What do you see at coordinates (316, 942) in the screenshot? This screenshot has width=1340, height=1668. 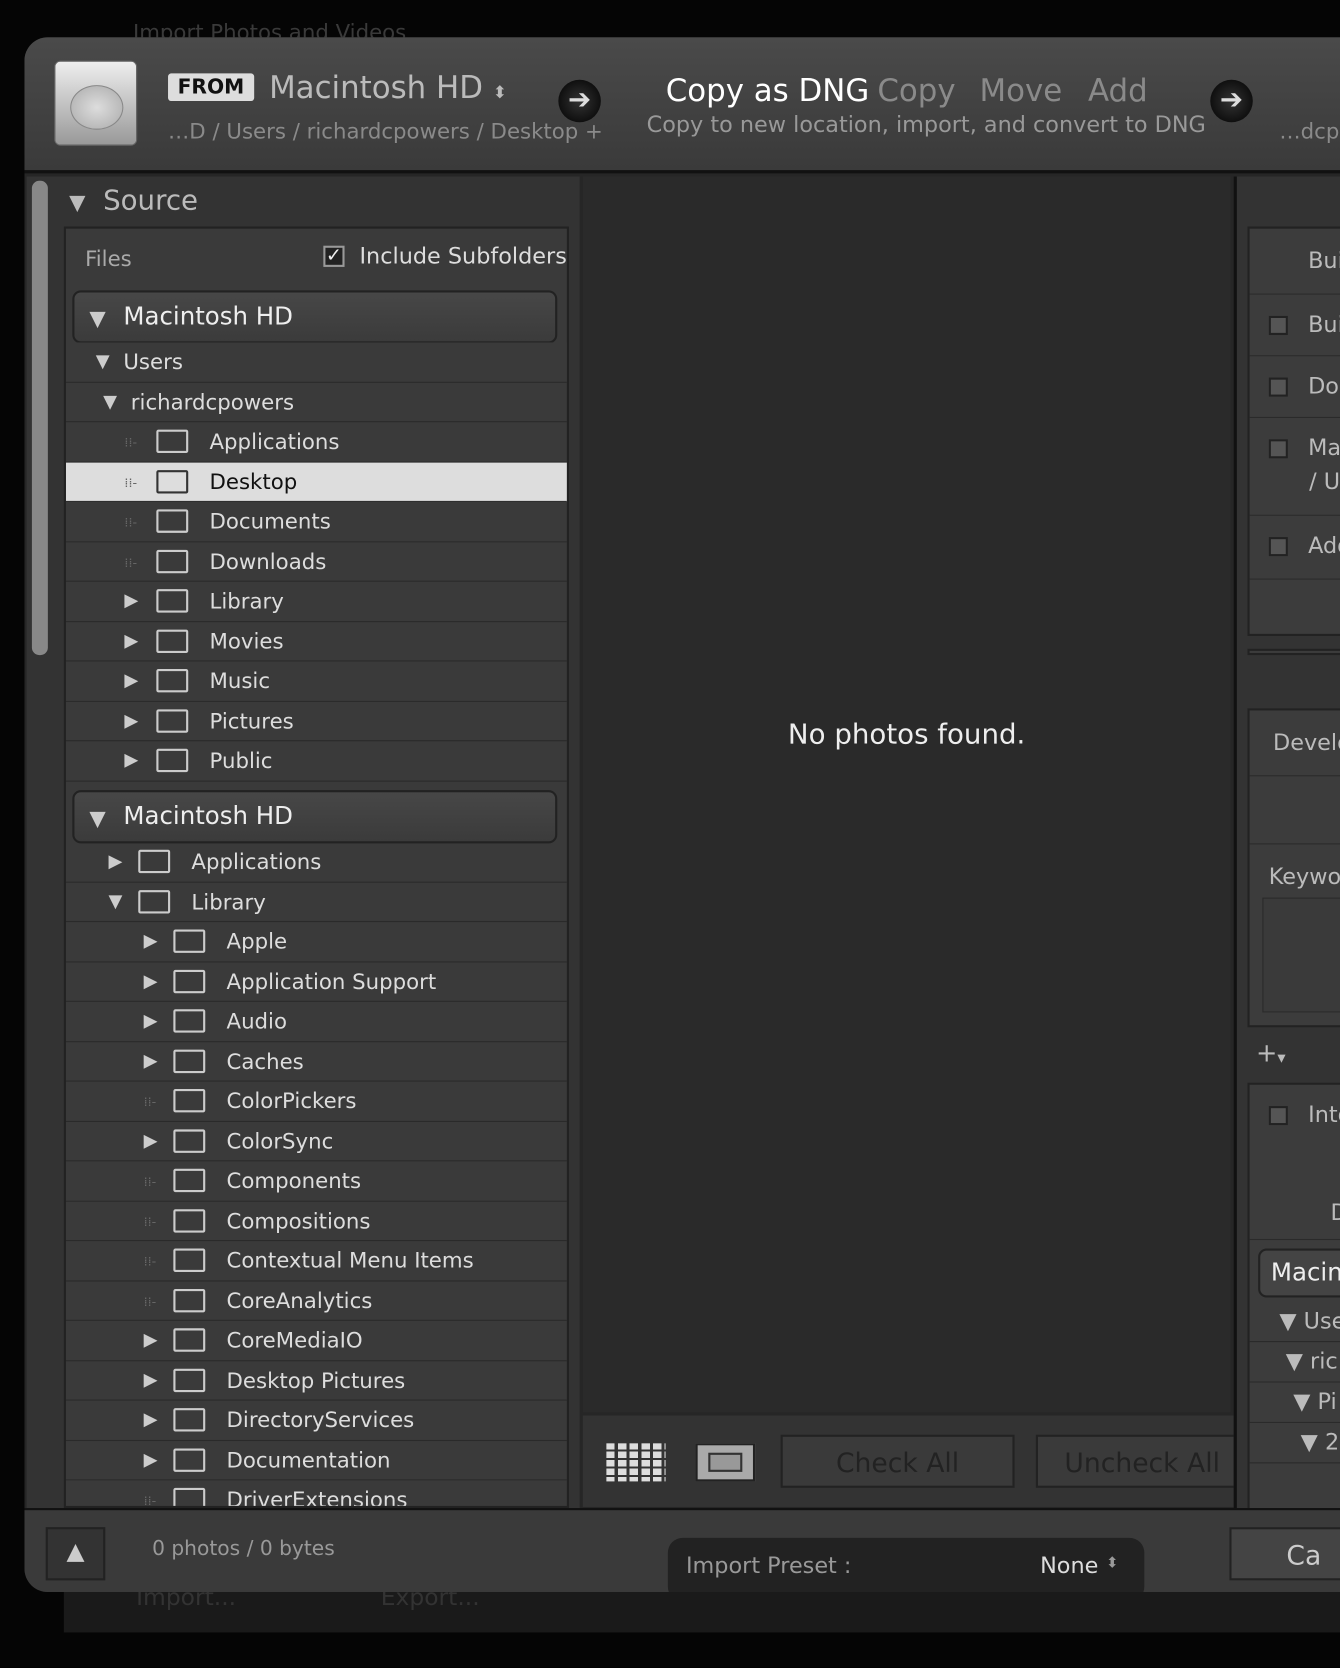 I see `tree-row: ▶ Apple` at bounding box center [316, 942].